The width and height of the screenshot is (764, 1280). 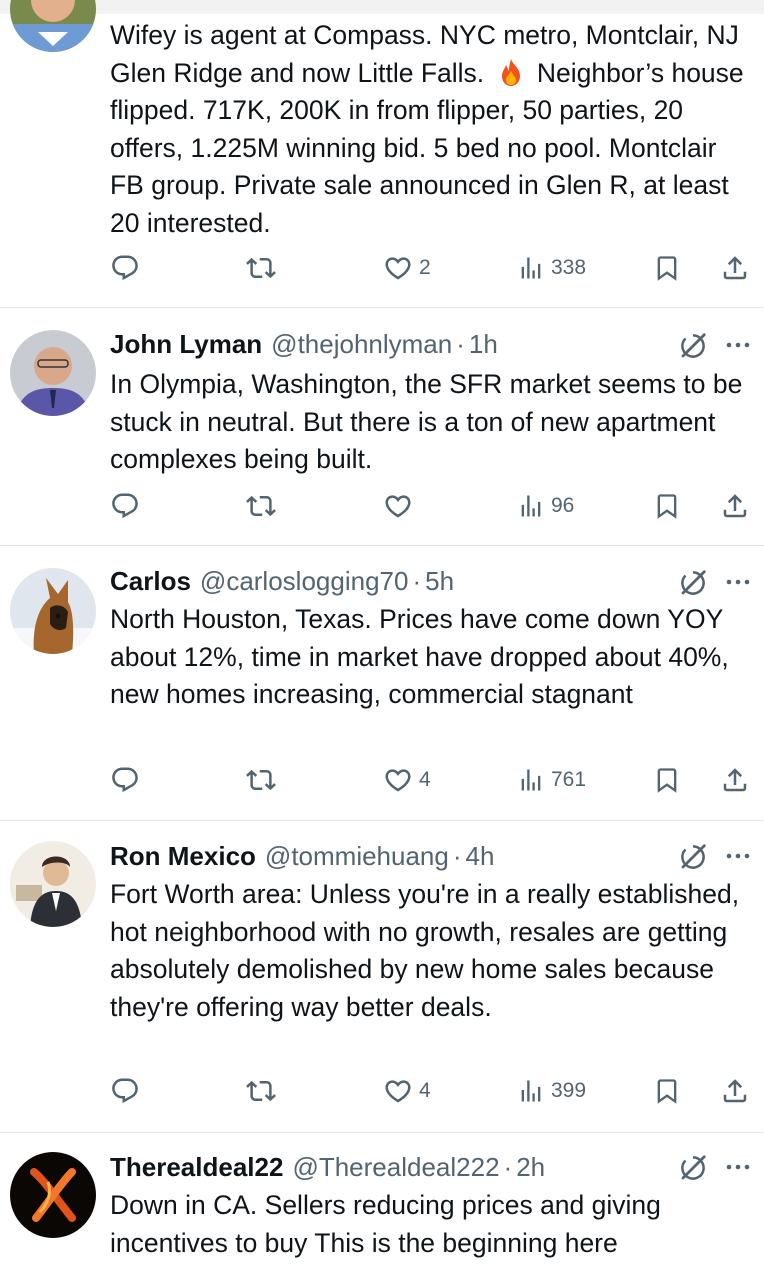 I want to click on author-handle: @tommiehuang, so click(x=357, y=856).